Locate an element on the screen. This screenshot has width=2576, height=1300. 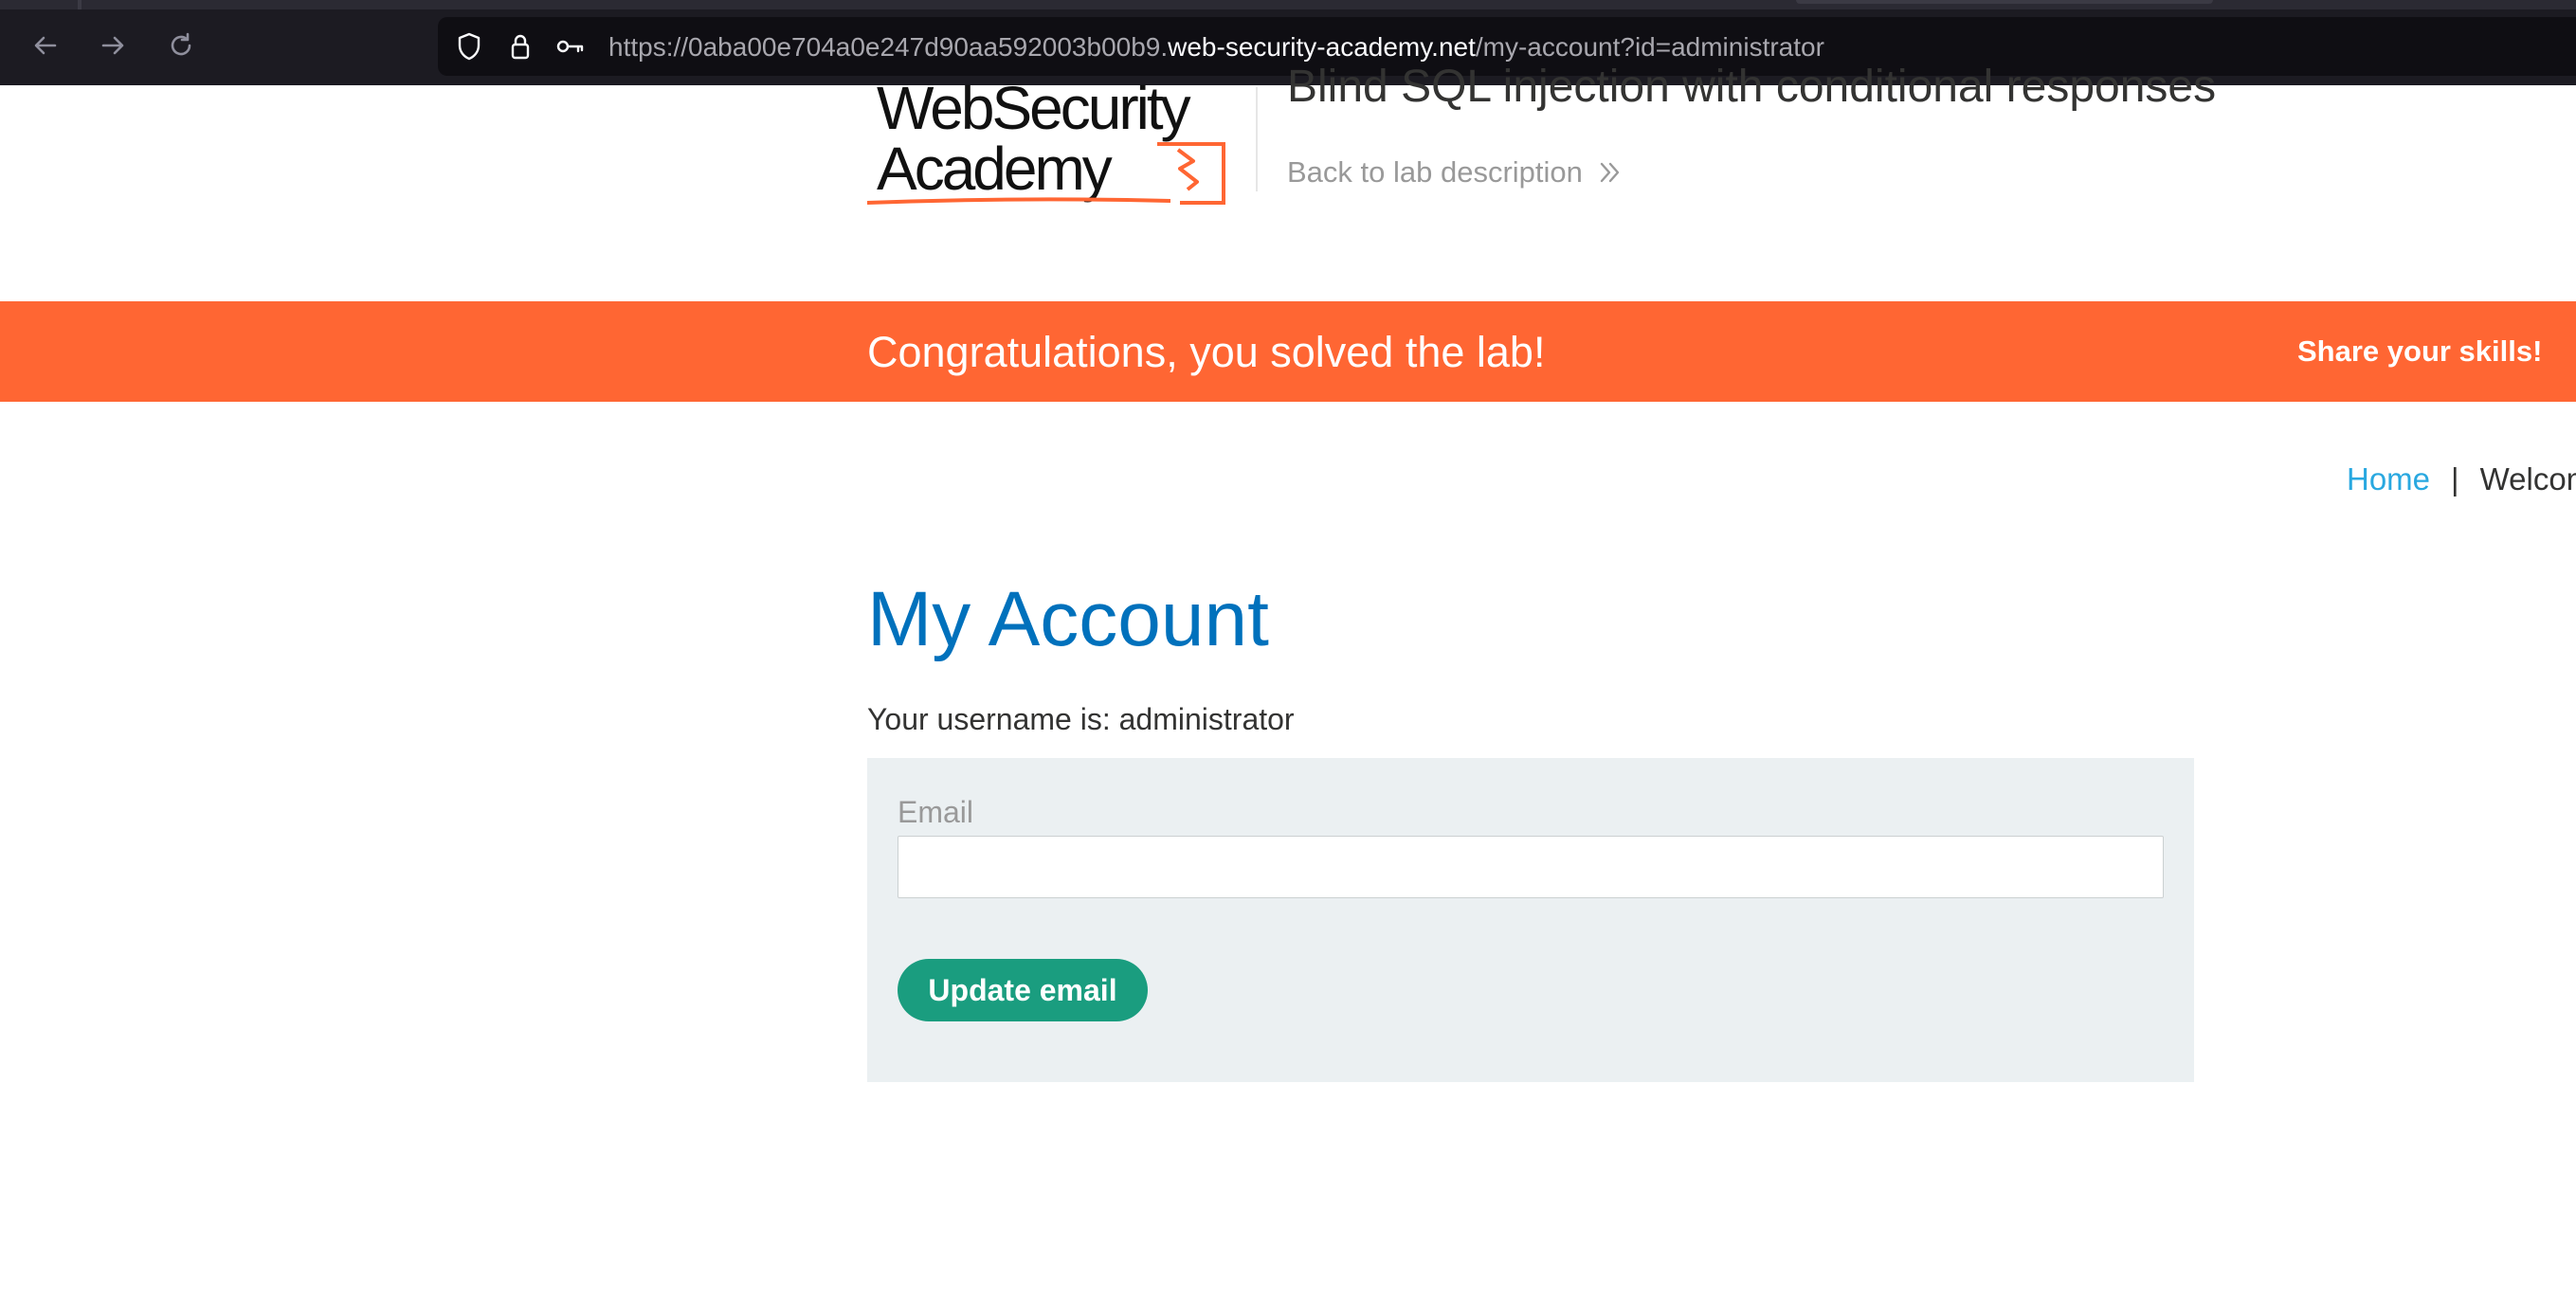
back-link-label: Back to lab description is located at coordinates (1435, 172).